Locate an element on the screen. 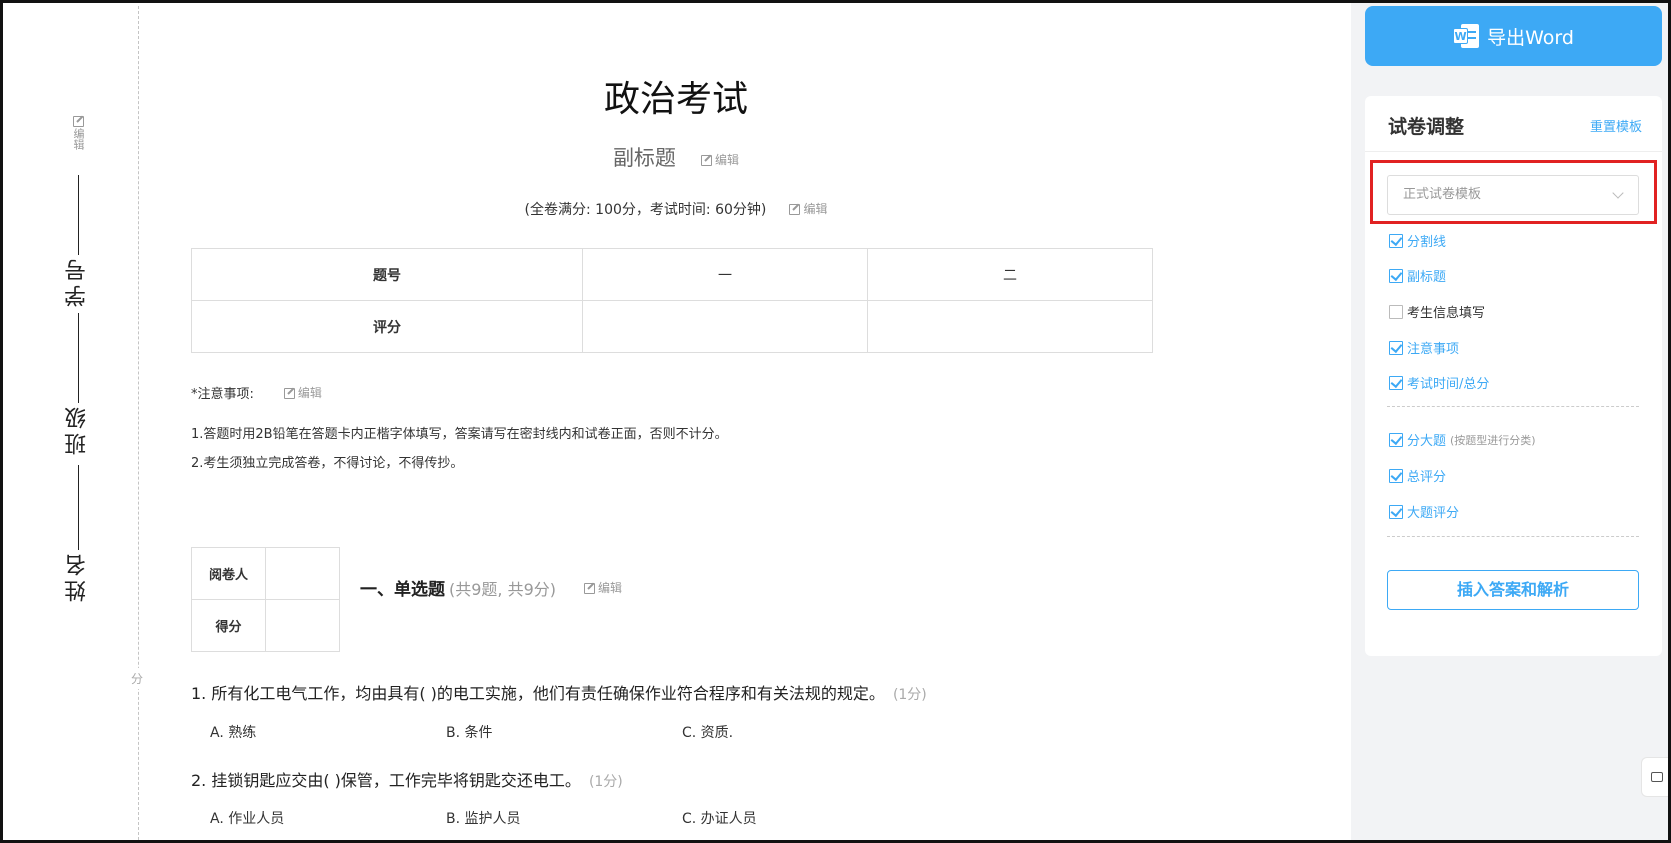 The image size is (1671, 843). student-field-class: 班级 is located at coordinates (78, 384).